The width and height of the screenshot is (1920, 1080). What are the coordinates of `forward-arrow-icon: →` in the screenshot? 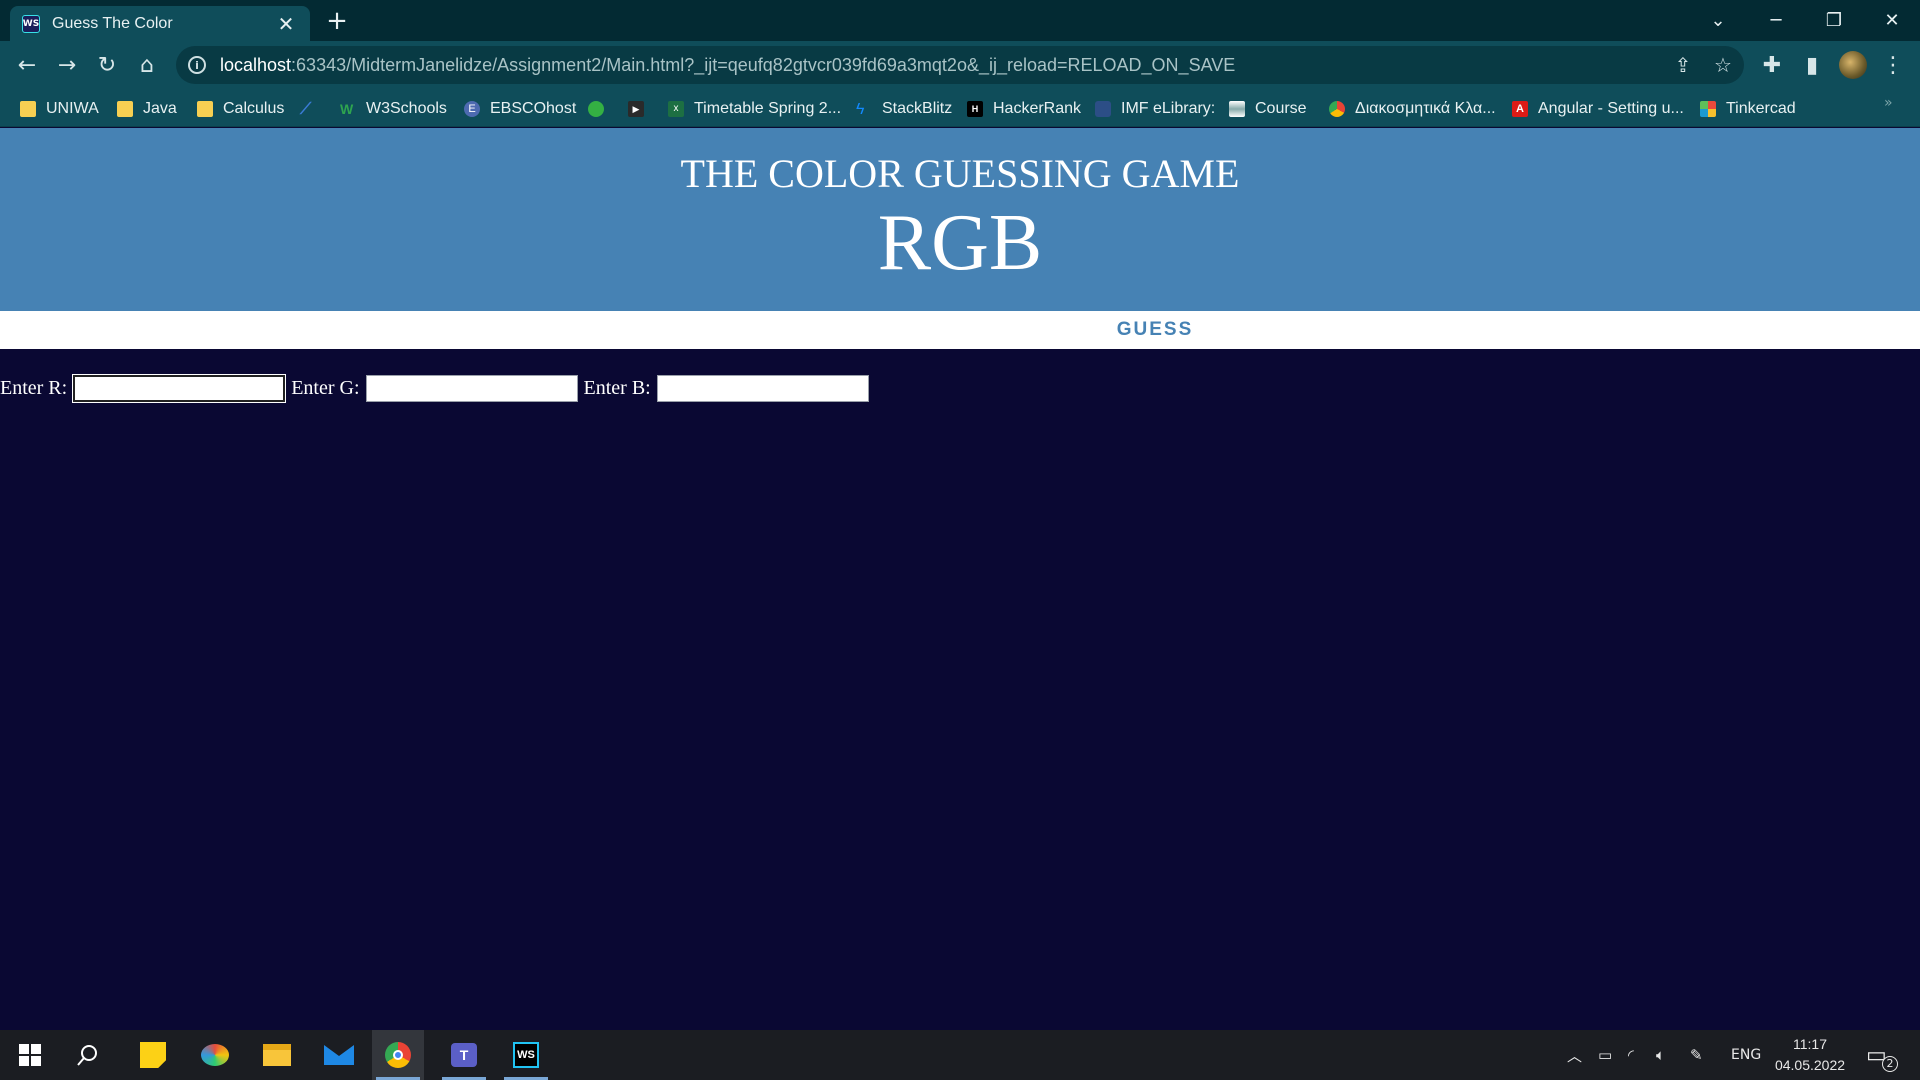 It's located at (67, 65).